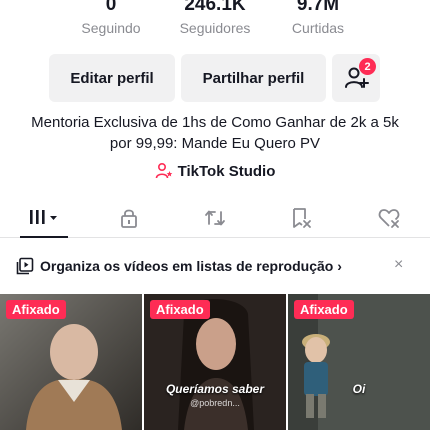  I want to click on tab-videos, so click(44, 218).